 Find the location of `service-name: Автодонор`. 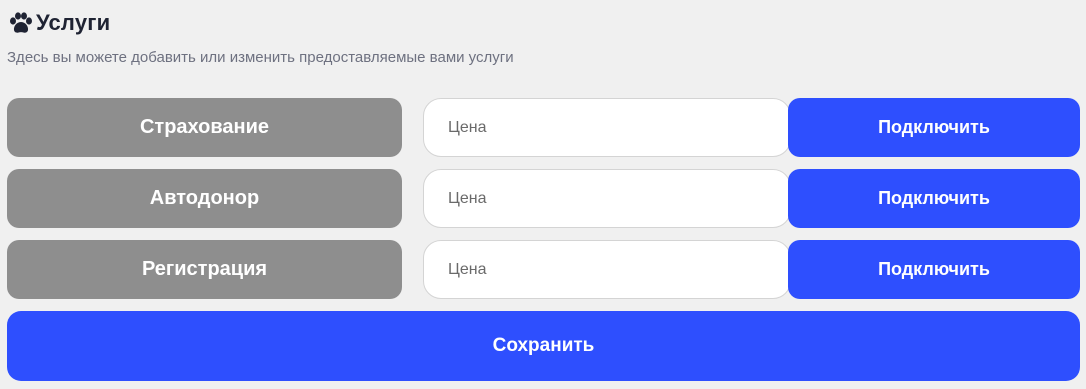

service-name: Автодонор is located at coordinates (204, 198).